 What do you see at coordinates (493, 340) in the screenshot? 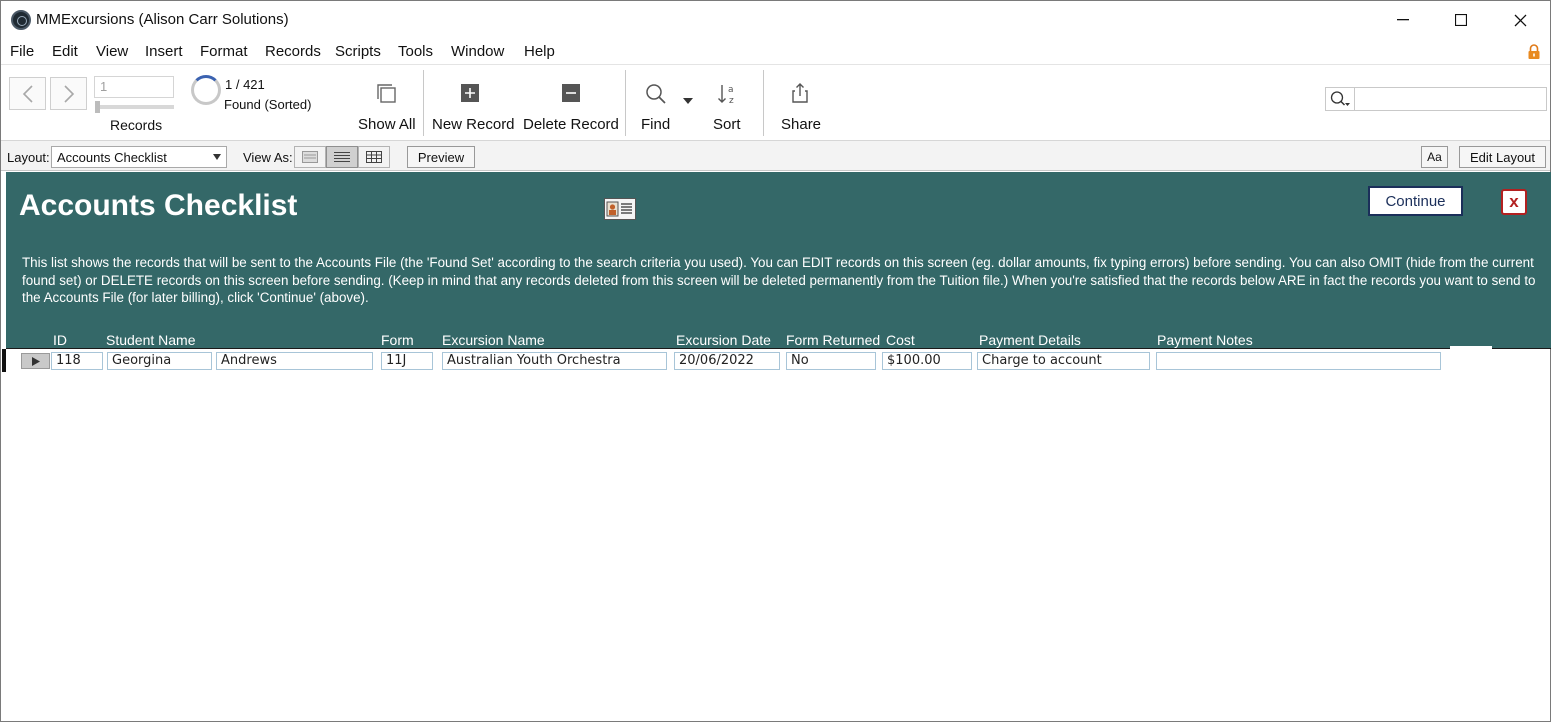
I see `column-header-excursion-name: Excursion Name` at bounding box center [493, 340].